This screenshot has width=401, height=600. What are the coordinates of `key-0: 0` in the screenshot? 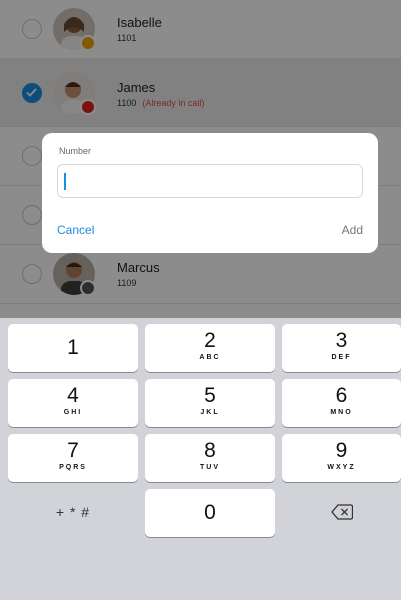 It's located at (210, 513).